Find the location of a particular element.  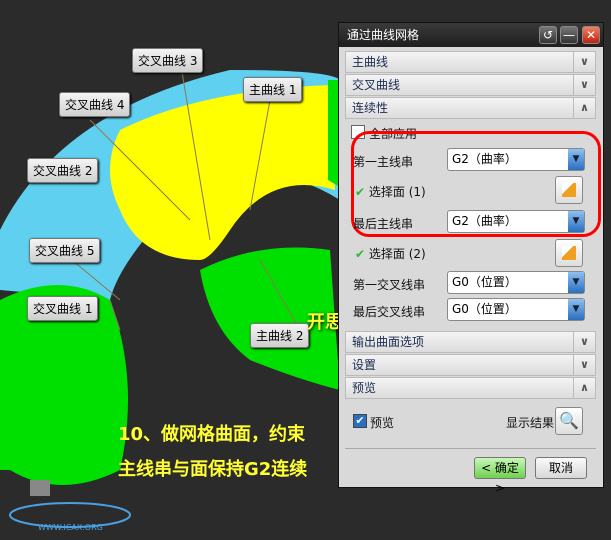

show-result-button: 🔍 is located at coordinates (569, 421).